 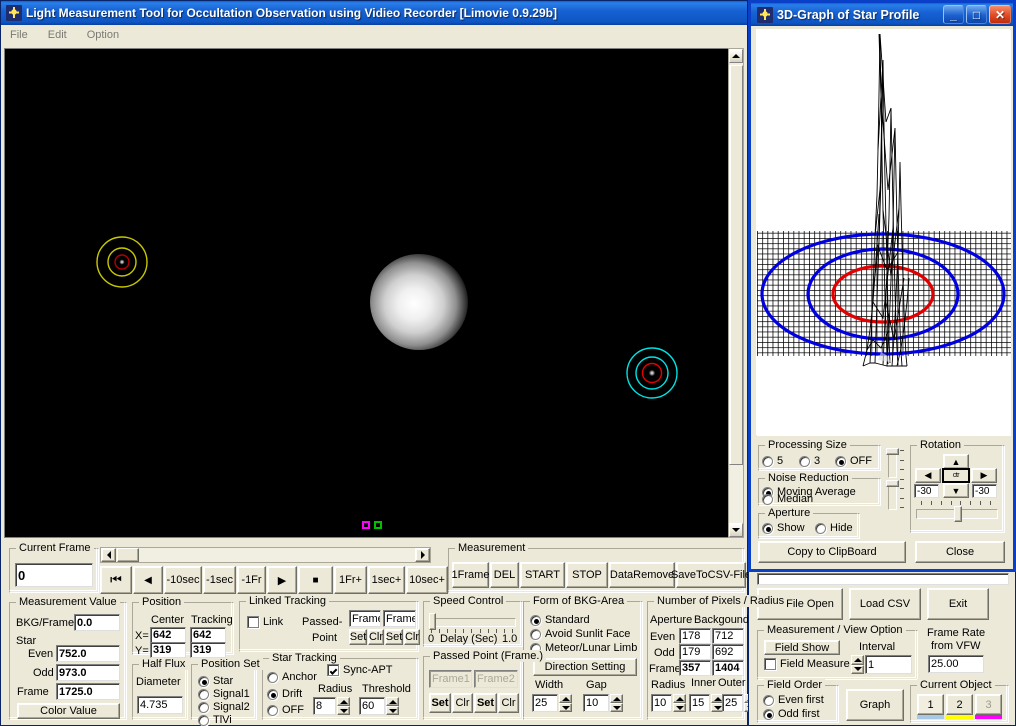 What do you see at coordinates (183, 580) in the screenshot?
I see `back-10sec-button: -10sec` at bounding box center [183, 580].